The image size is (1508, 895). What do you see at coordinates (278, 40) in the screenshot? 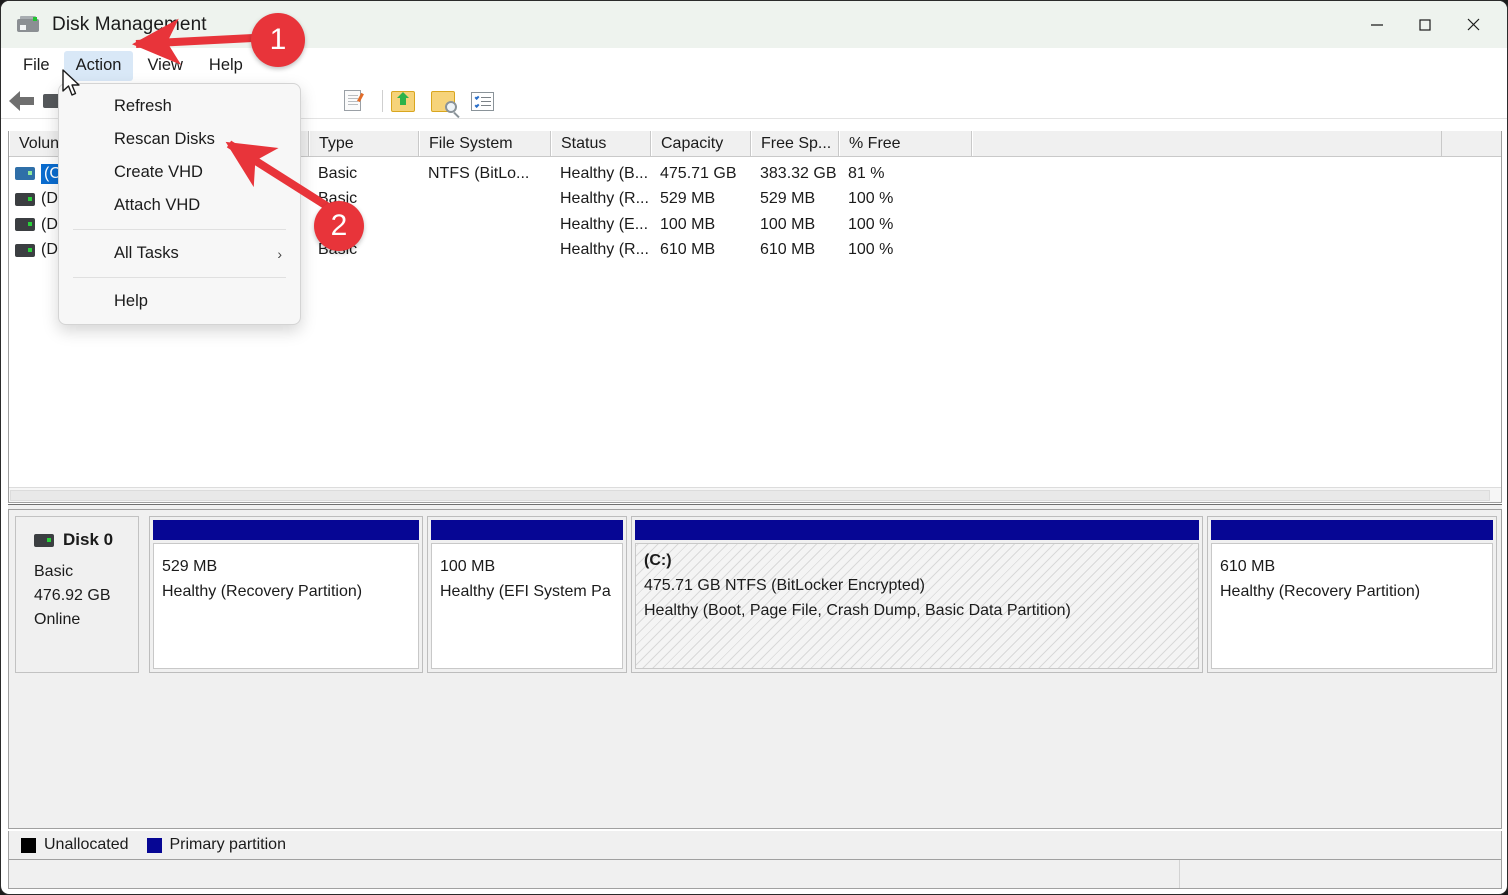
I see `annotation-badge-1: 1` at bounding box center [278, 40].